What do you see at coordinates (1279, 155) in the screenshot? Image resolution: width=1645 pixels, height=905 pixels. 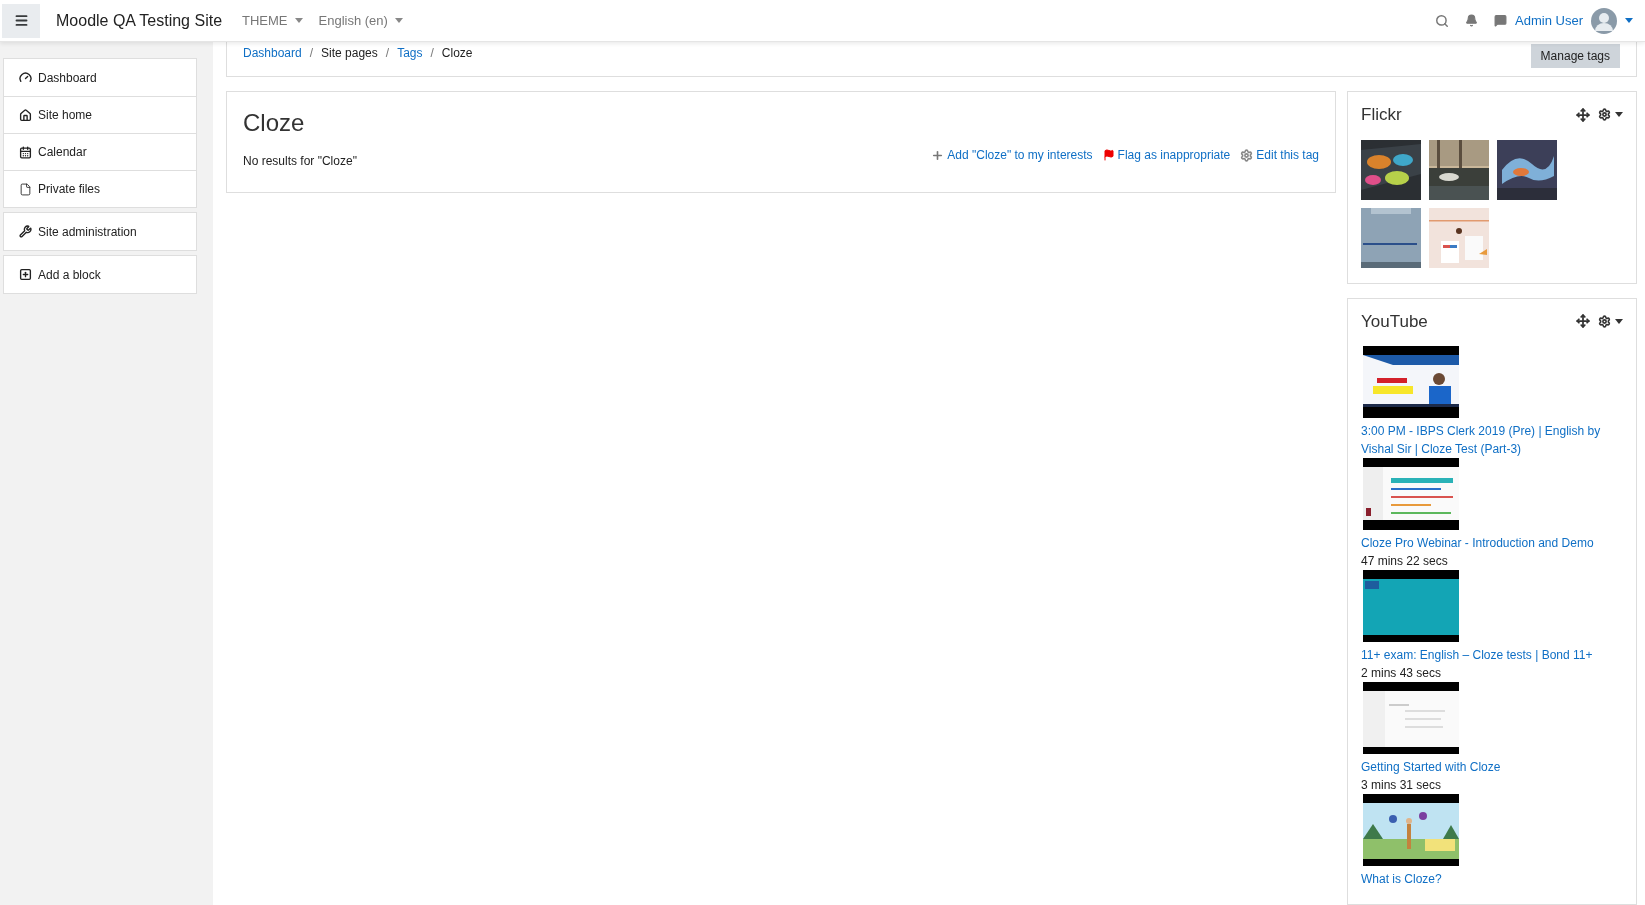 I see `tag-action-link: Edit this tag` at bounding box center [1279, 155].